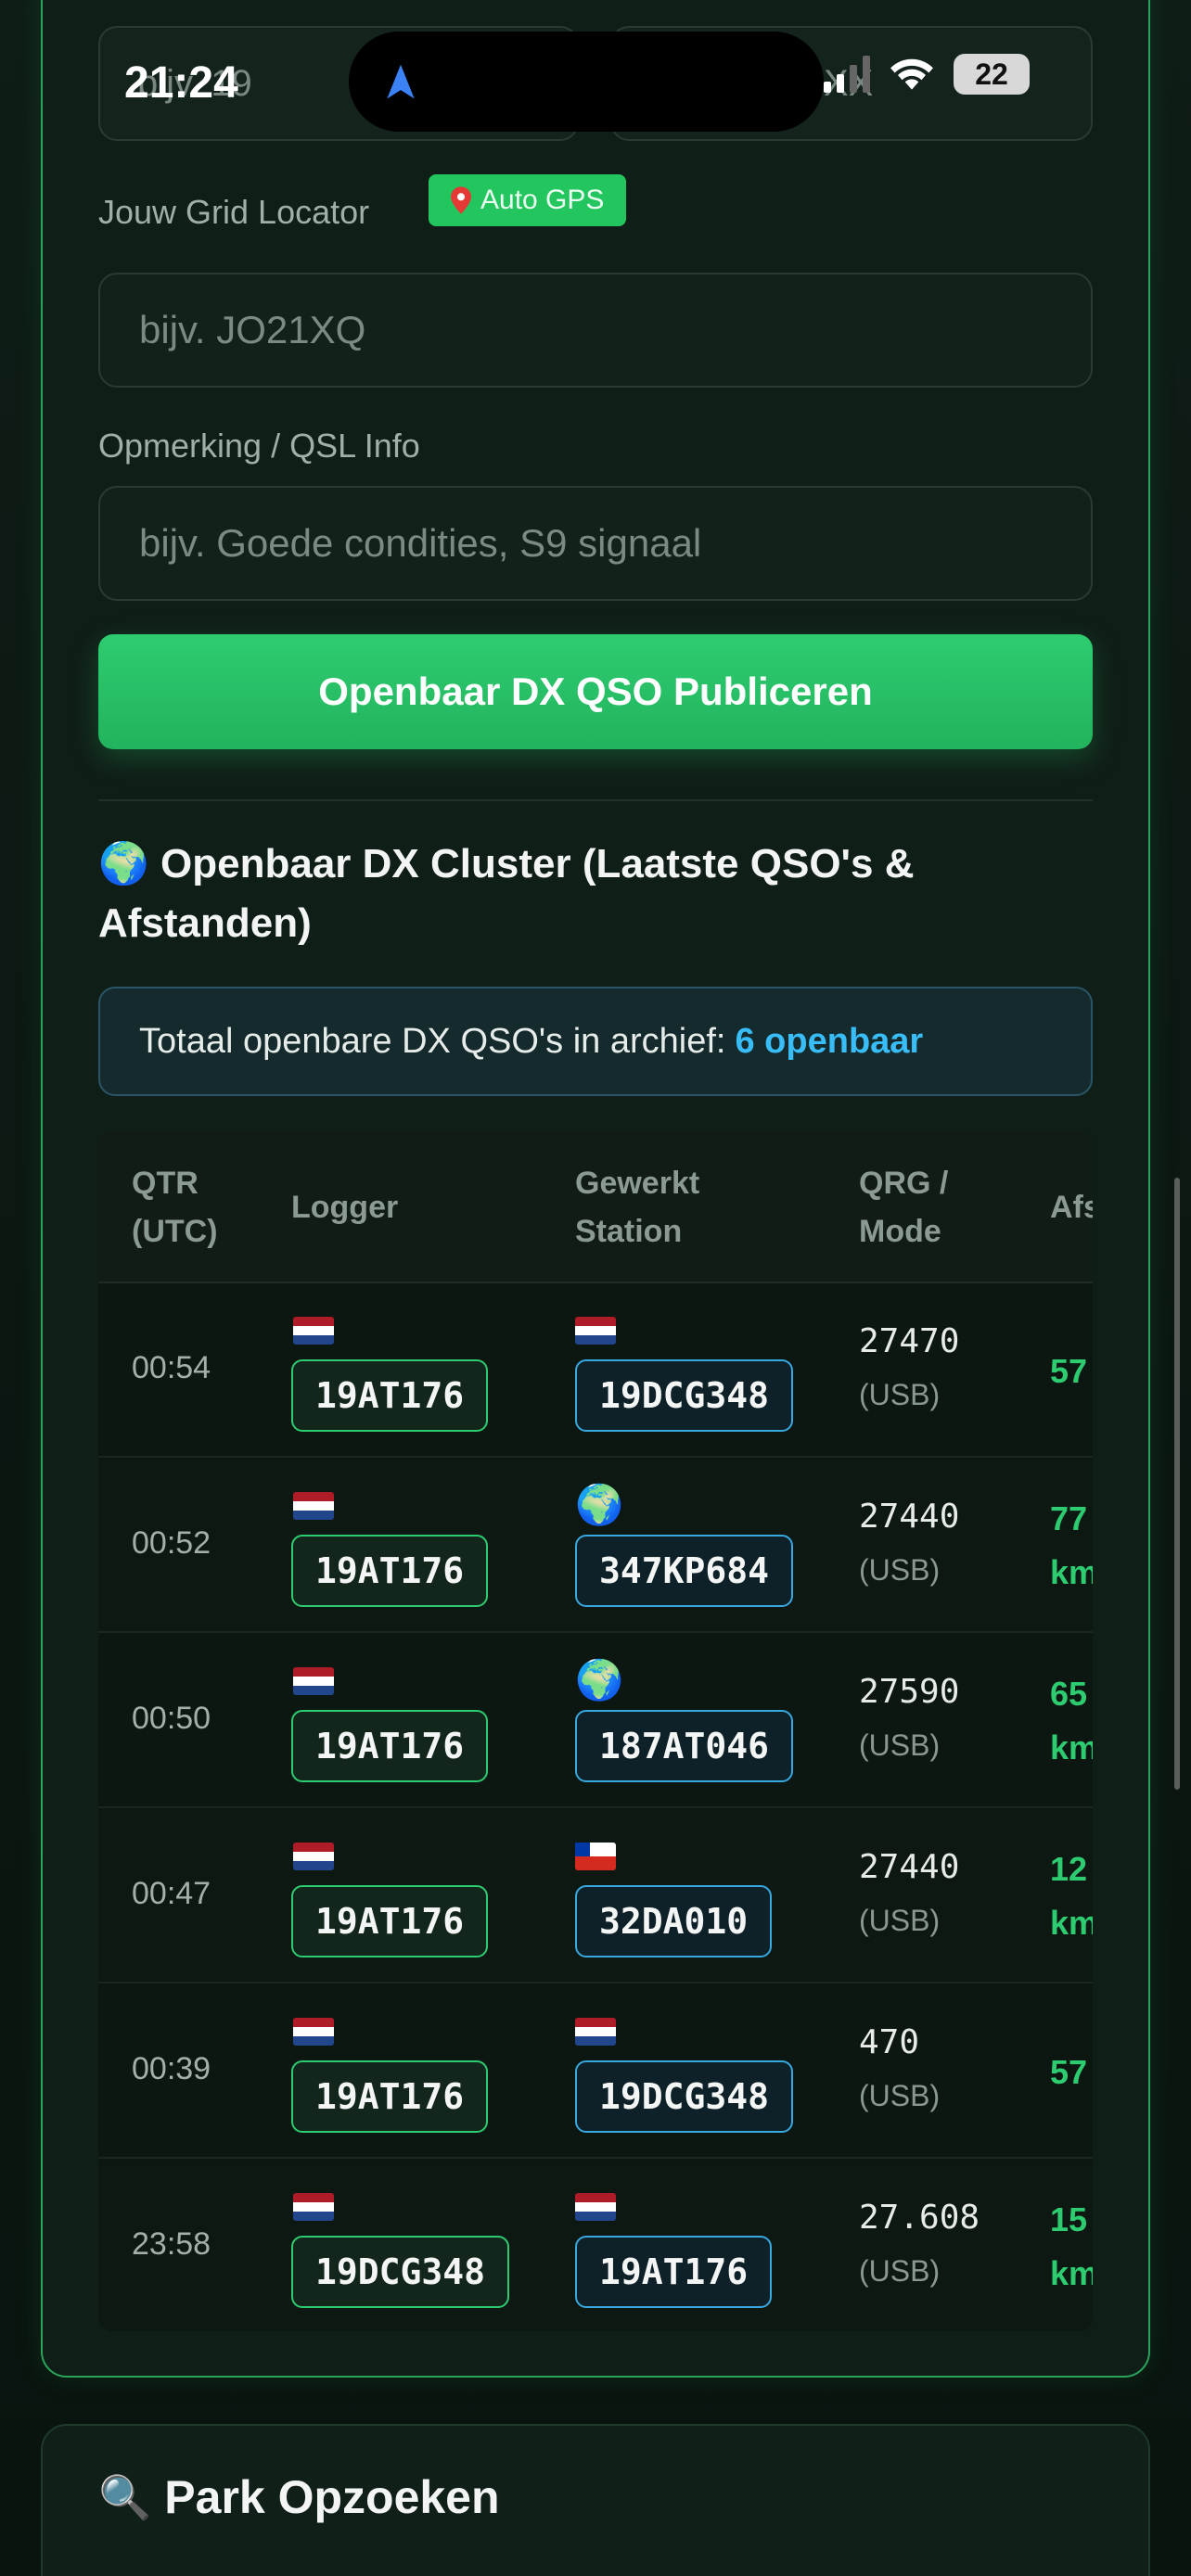 The height and width of the screenshot is (2576, 1191). What do you see at coordinates (171, 1543) in the screenshot?
I see `time-cell: 00:52` at bounding box center [171, 1543].